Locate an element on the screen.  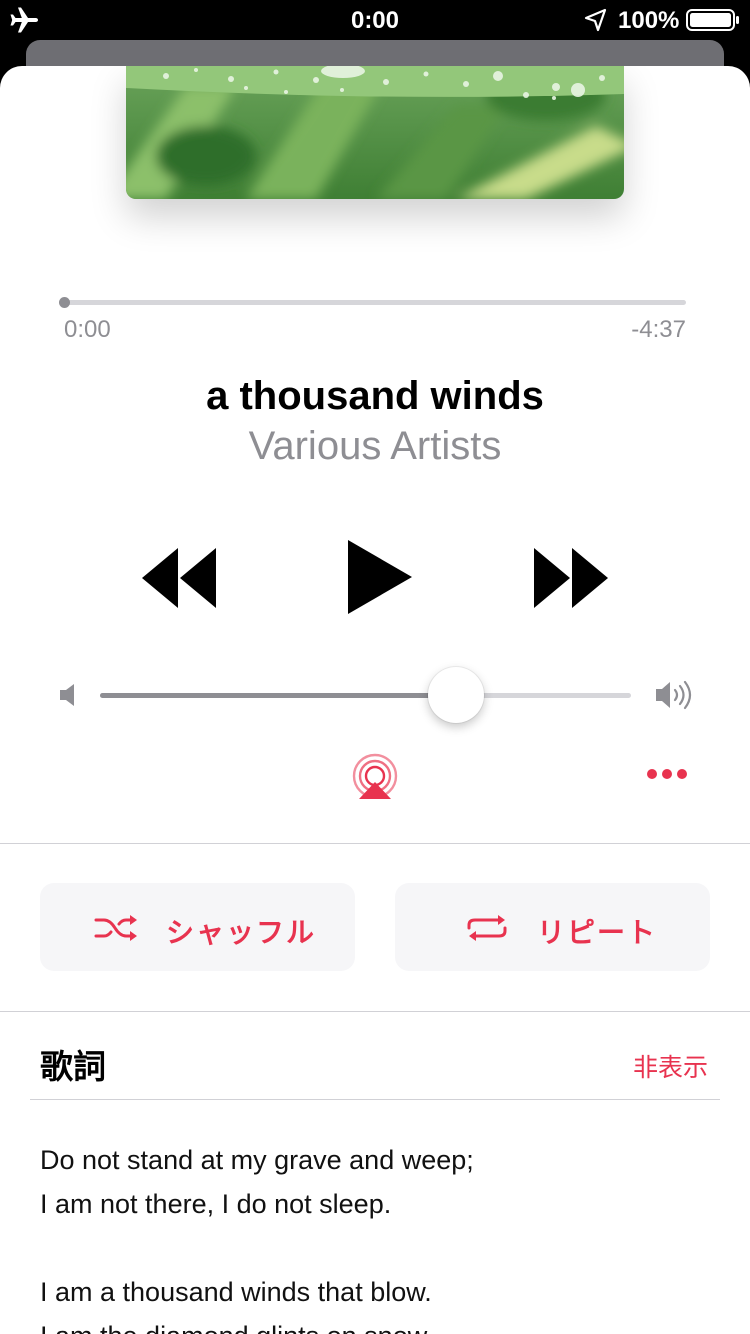
lyrics-line: Do not stand at my grave and weep; is located at coordinates (257, 1160).